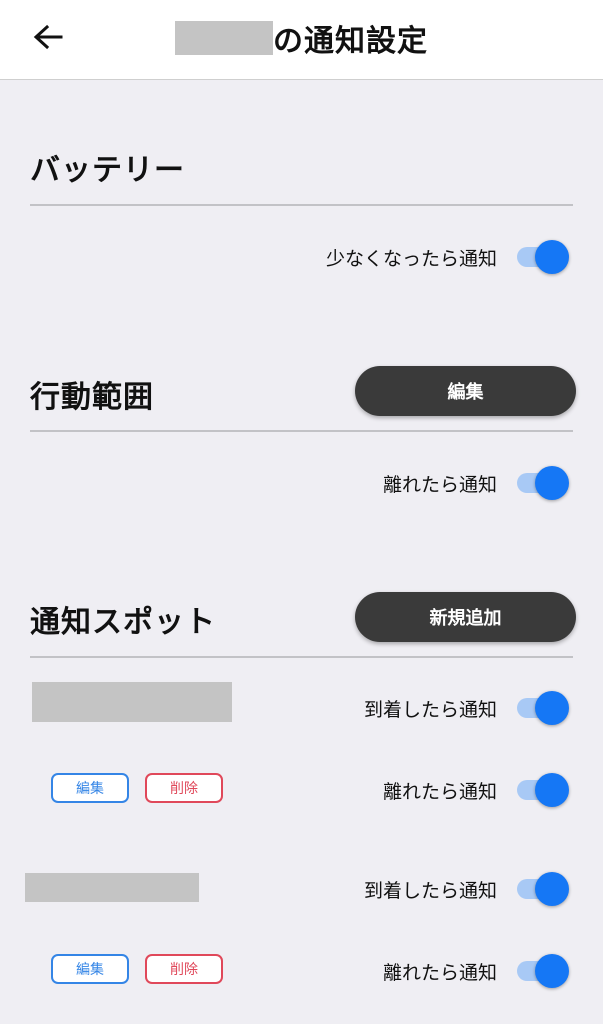 This screenshot has height=1024, width=603. I want to click on range-leave-toggle, so click(544, 483).